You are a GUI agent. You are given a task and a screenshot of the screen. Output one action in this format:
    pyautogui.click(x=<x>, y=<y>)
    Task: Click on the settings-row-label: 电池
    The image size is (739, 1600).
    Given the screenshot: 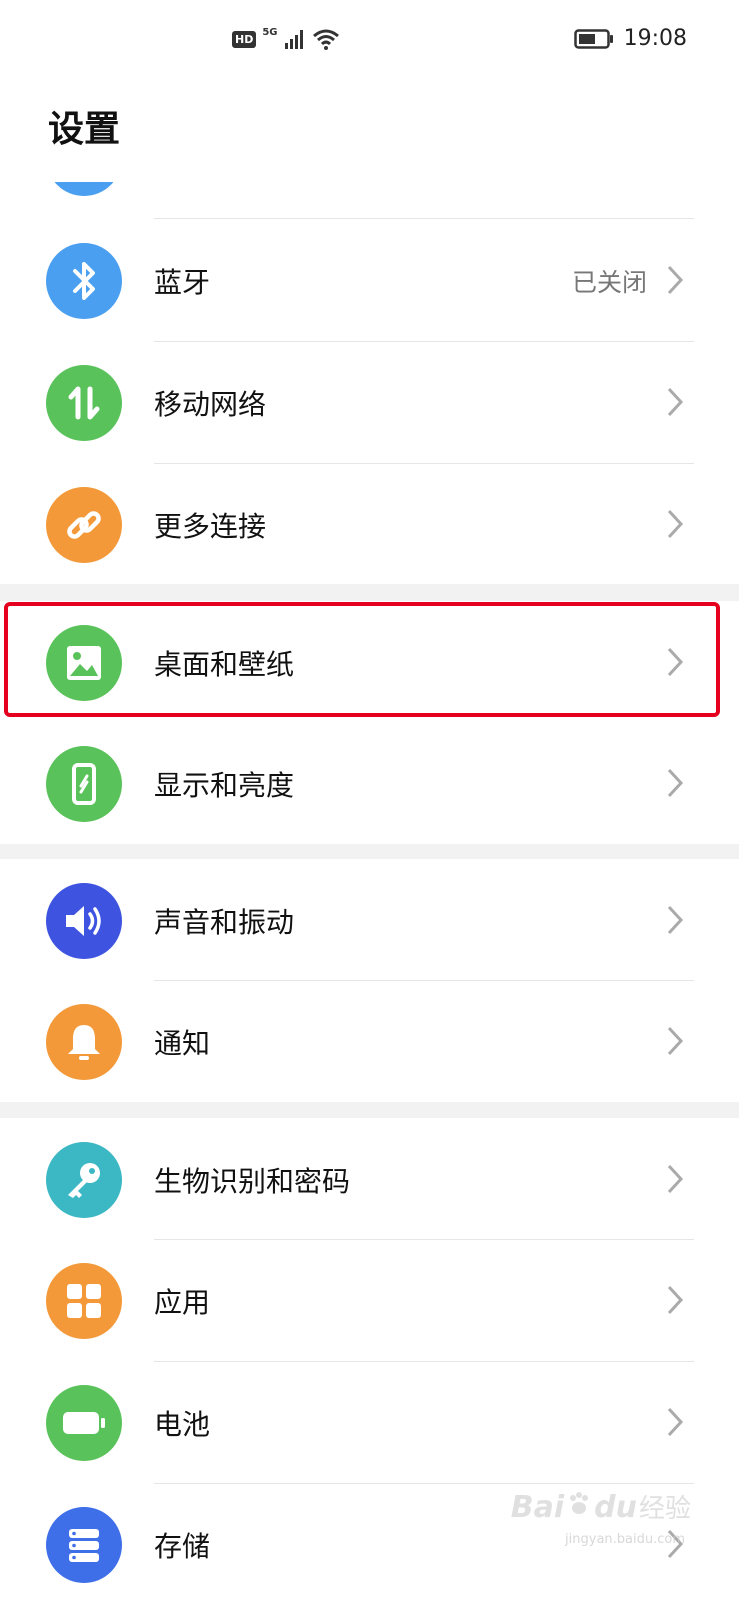 What is the action you would take?
    pyautogui.click(x=182, y=1424)
    